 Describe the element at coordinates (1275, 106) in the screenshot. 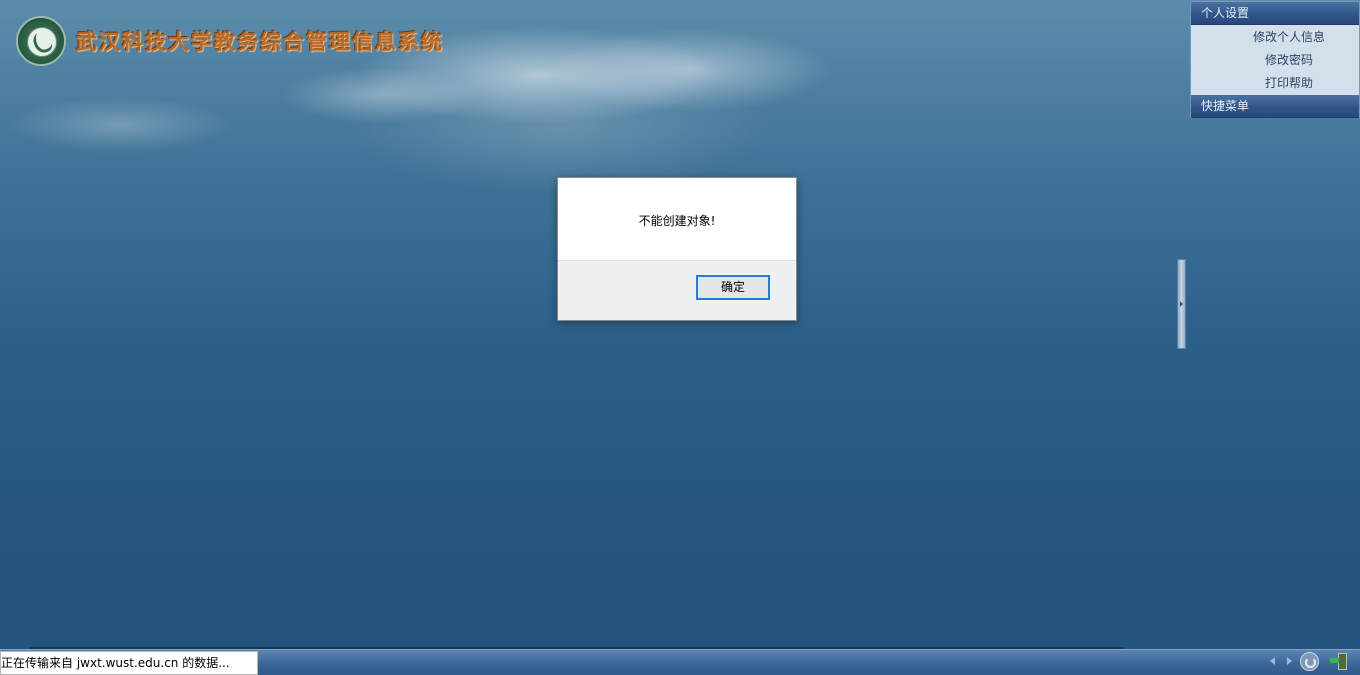

I see `quick-menu-header: 快捷菜单` at that location.